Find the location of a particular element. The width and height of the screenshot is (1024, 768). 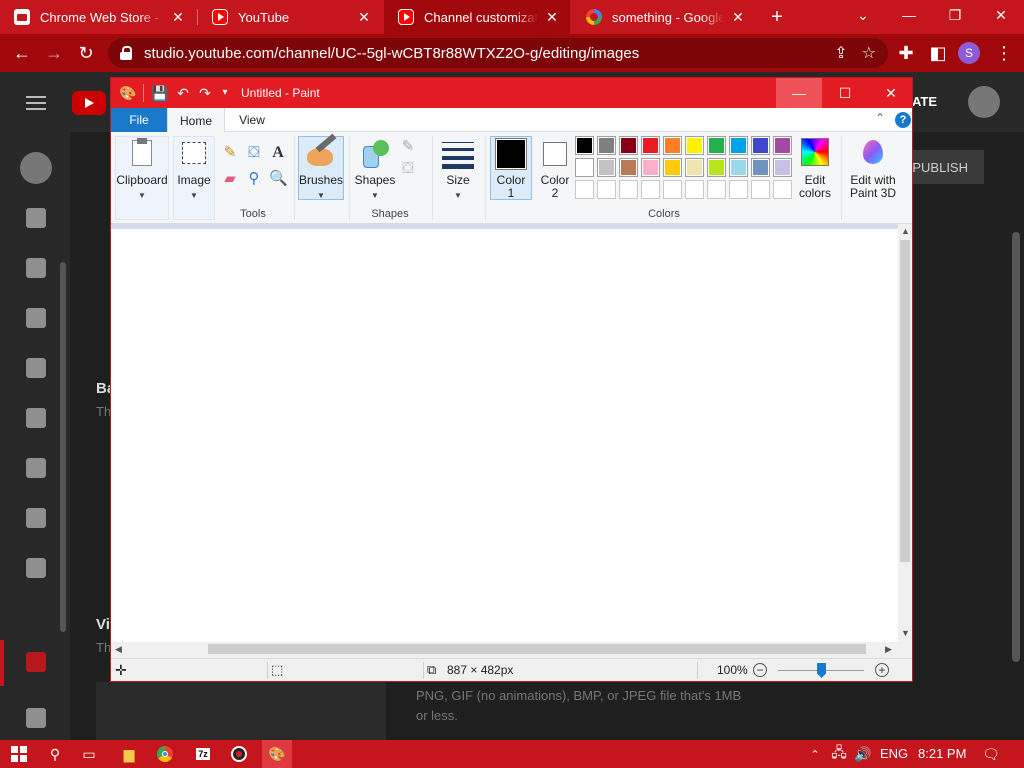

analytics-icon is located at coordinates (36, 368).